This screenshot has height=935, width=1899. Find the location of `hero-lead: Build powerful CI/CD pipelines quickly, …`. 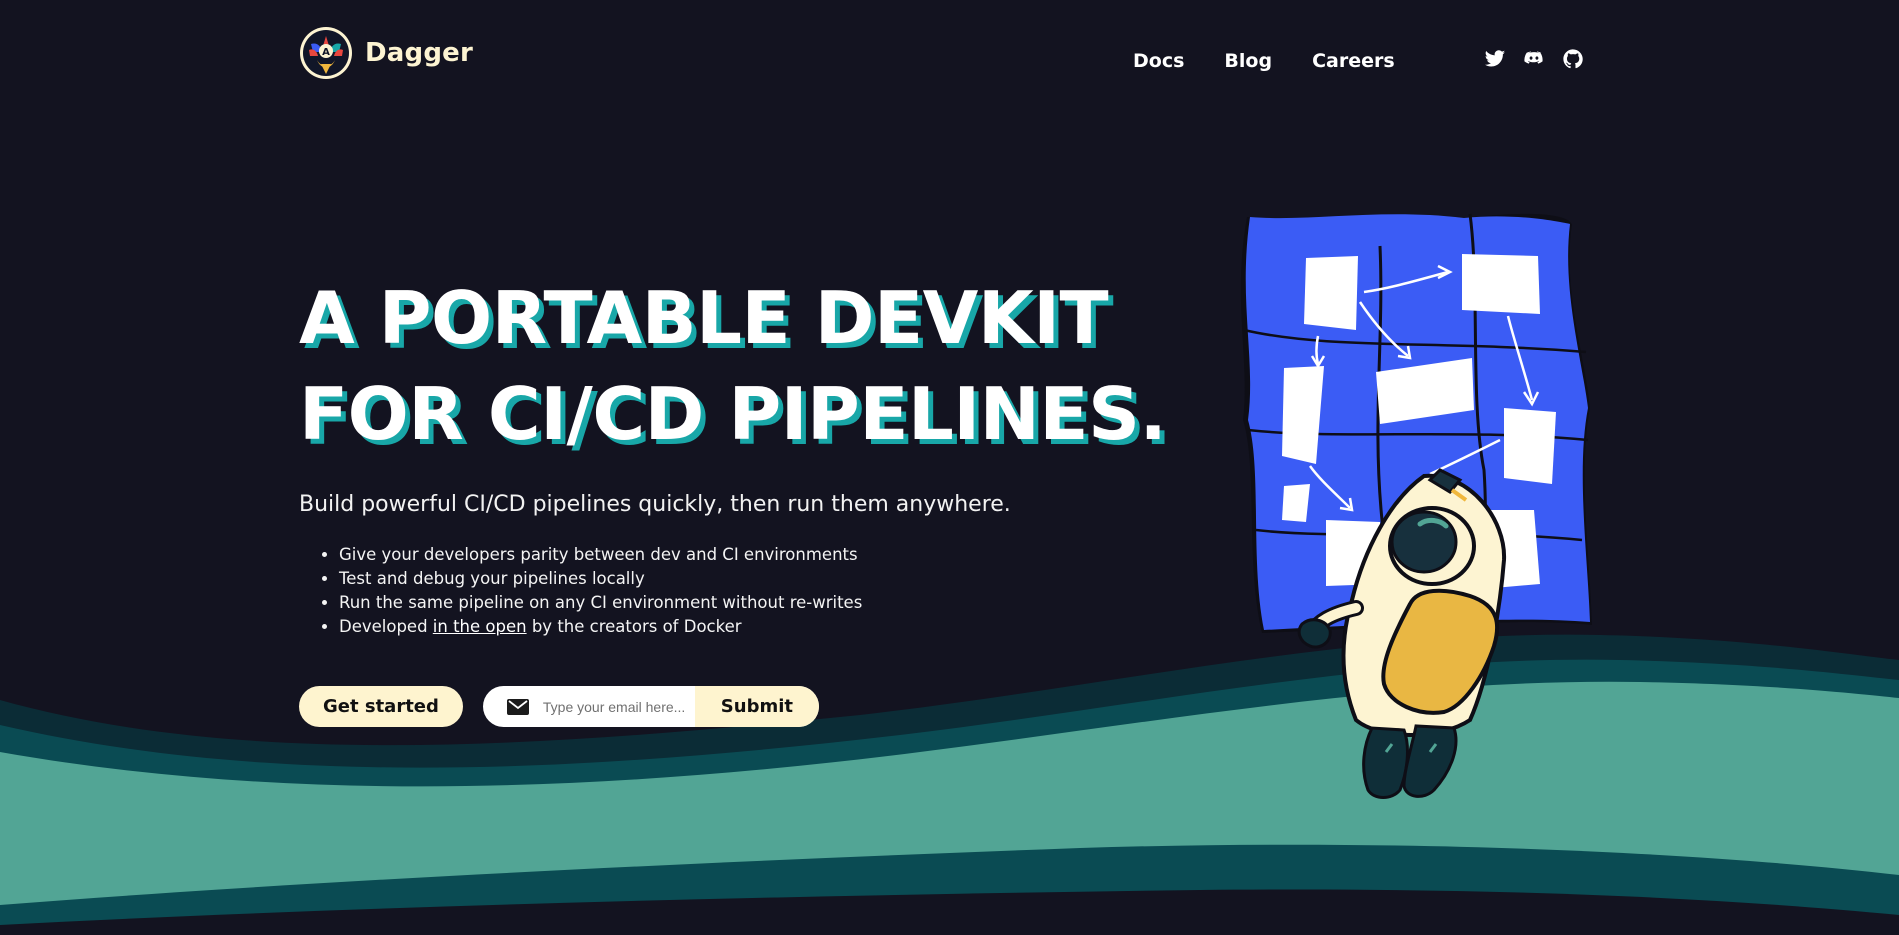

hero-lead: Build powerful CI/CD pipelines quickly, … is located at coordinates (655, 504).